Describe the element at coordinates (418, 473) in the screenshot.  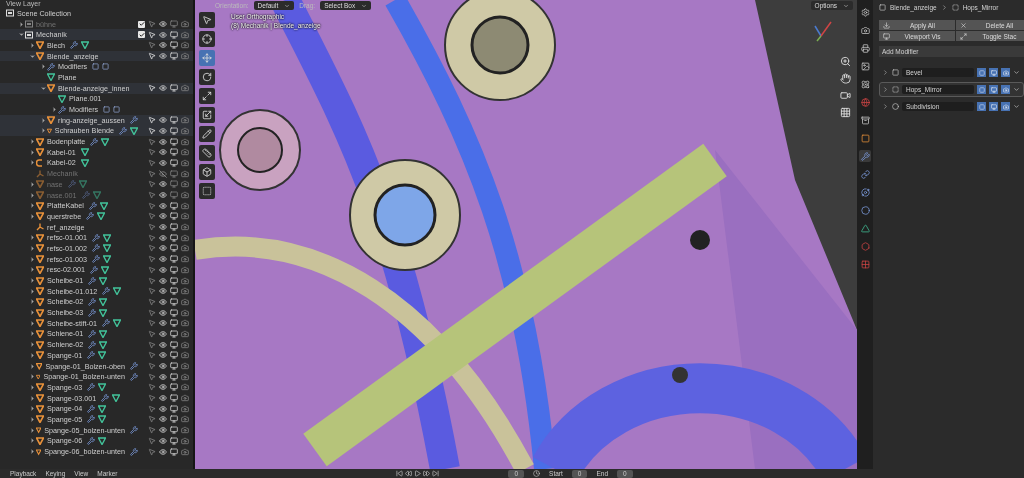
I see `play-icon` at that location.